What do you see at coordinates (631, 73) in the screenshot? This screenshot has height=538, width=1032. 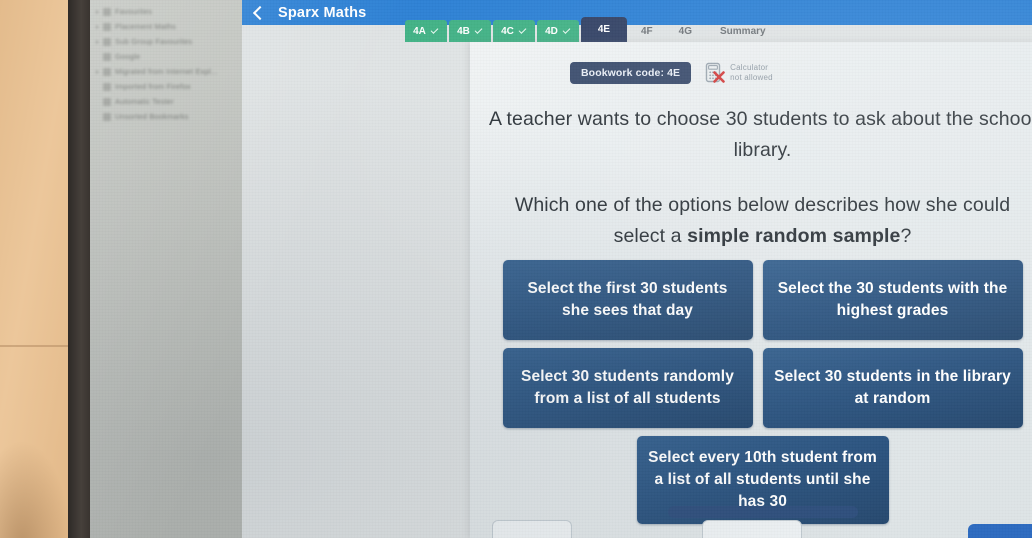 I see `bookwork-code-badge: Bookwork code: 4E` at bounding box center [631, 73].